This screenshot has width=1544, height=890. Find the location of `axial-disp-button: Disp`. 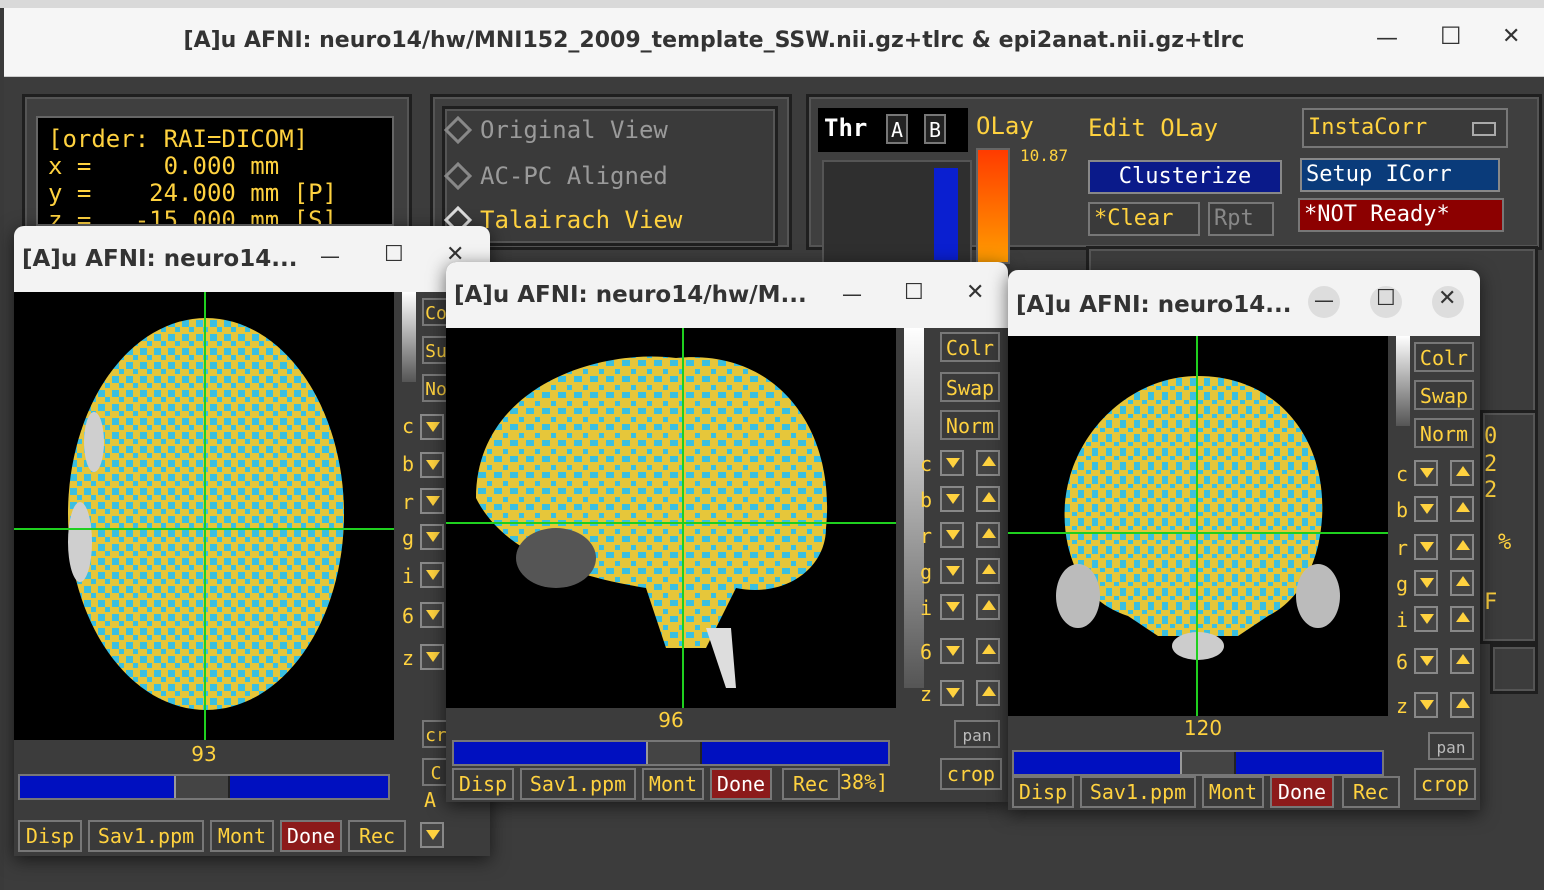

axial-disp-button: Disp is located at coordinates (50, 836).